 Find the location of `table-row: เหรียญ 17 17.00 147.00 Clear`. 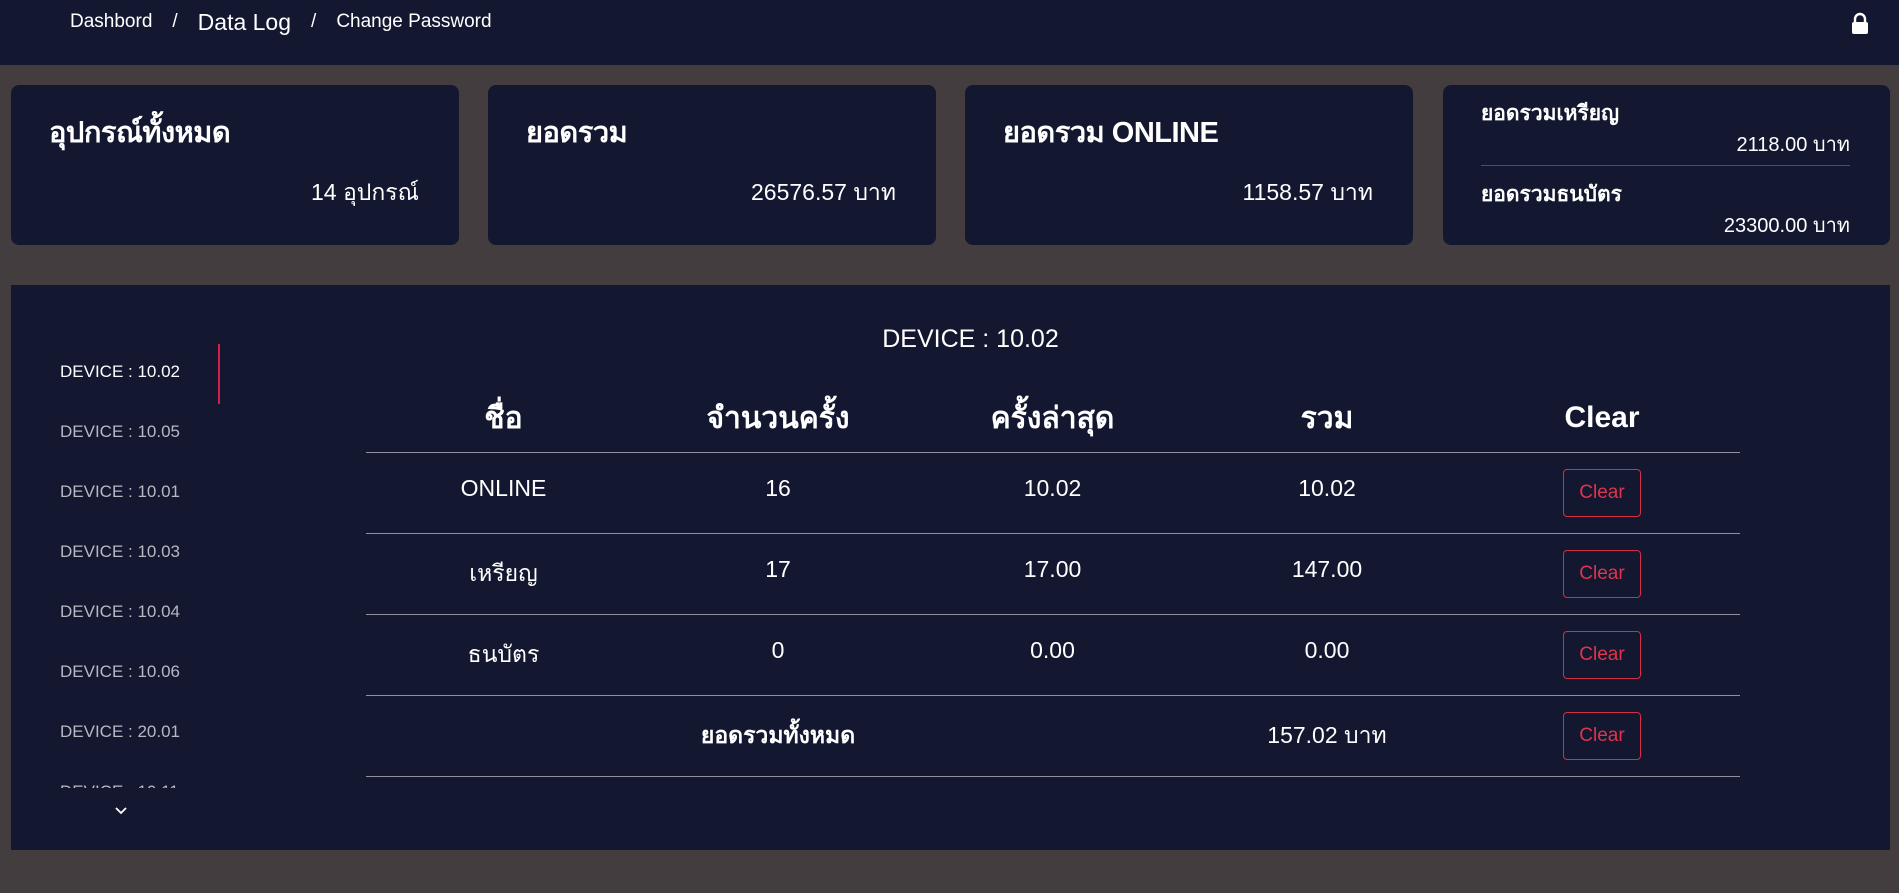

table-row: เหรียญ 17 17.00 147.00 Clear is located at coordinates (1053, 574).